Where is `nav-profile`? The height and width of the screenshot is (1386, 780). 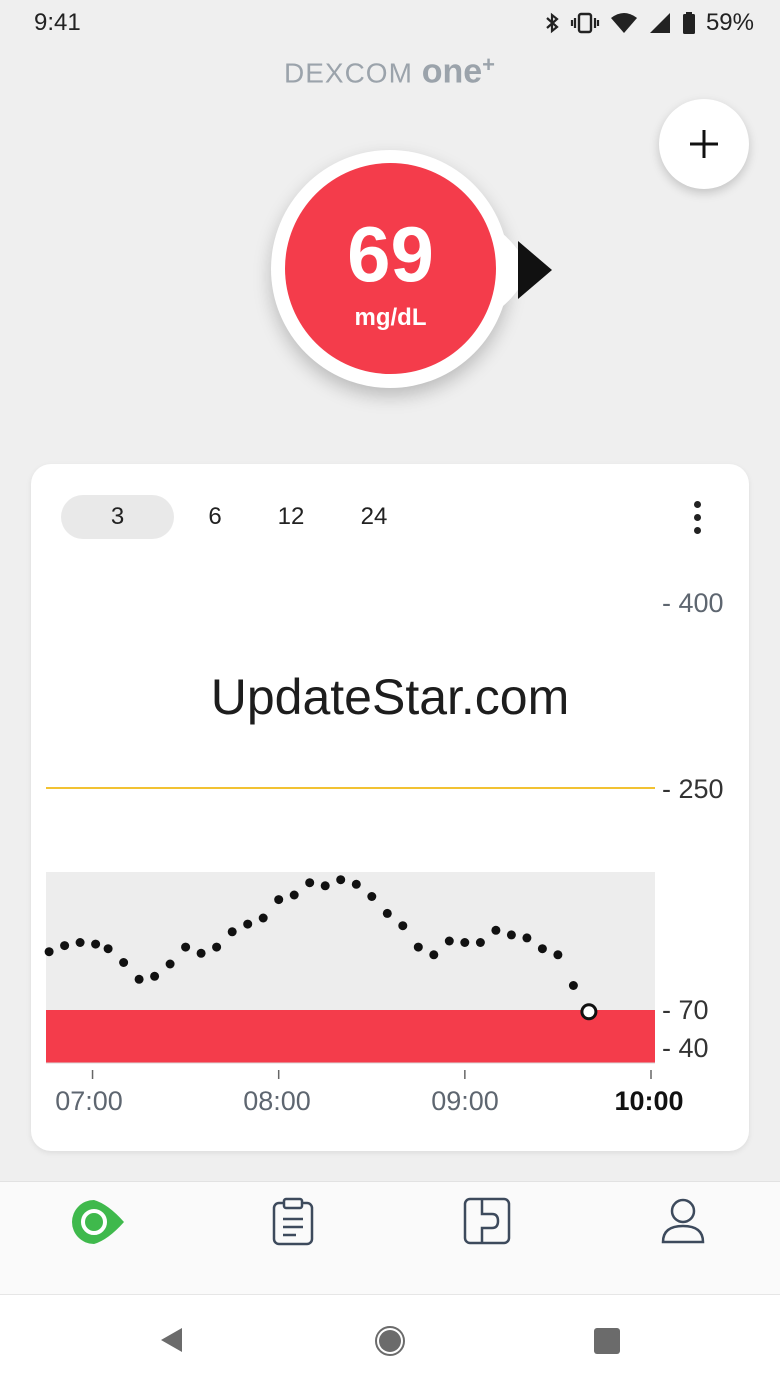 nav-profile is located at coordinates (683, 1224).